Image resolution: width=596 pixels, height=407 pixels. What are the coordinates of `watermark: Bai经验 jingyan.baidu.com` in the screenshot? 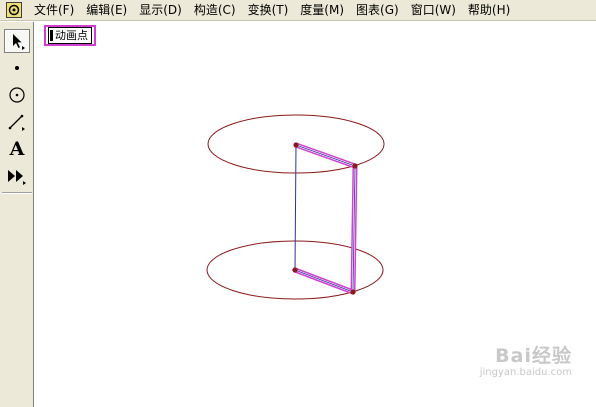 It's located at (526, 359).